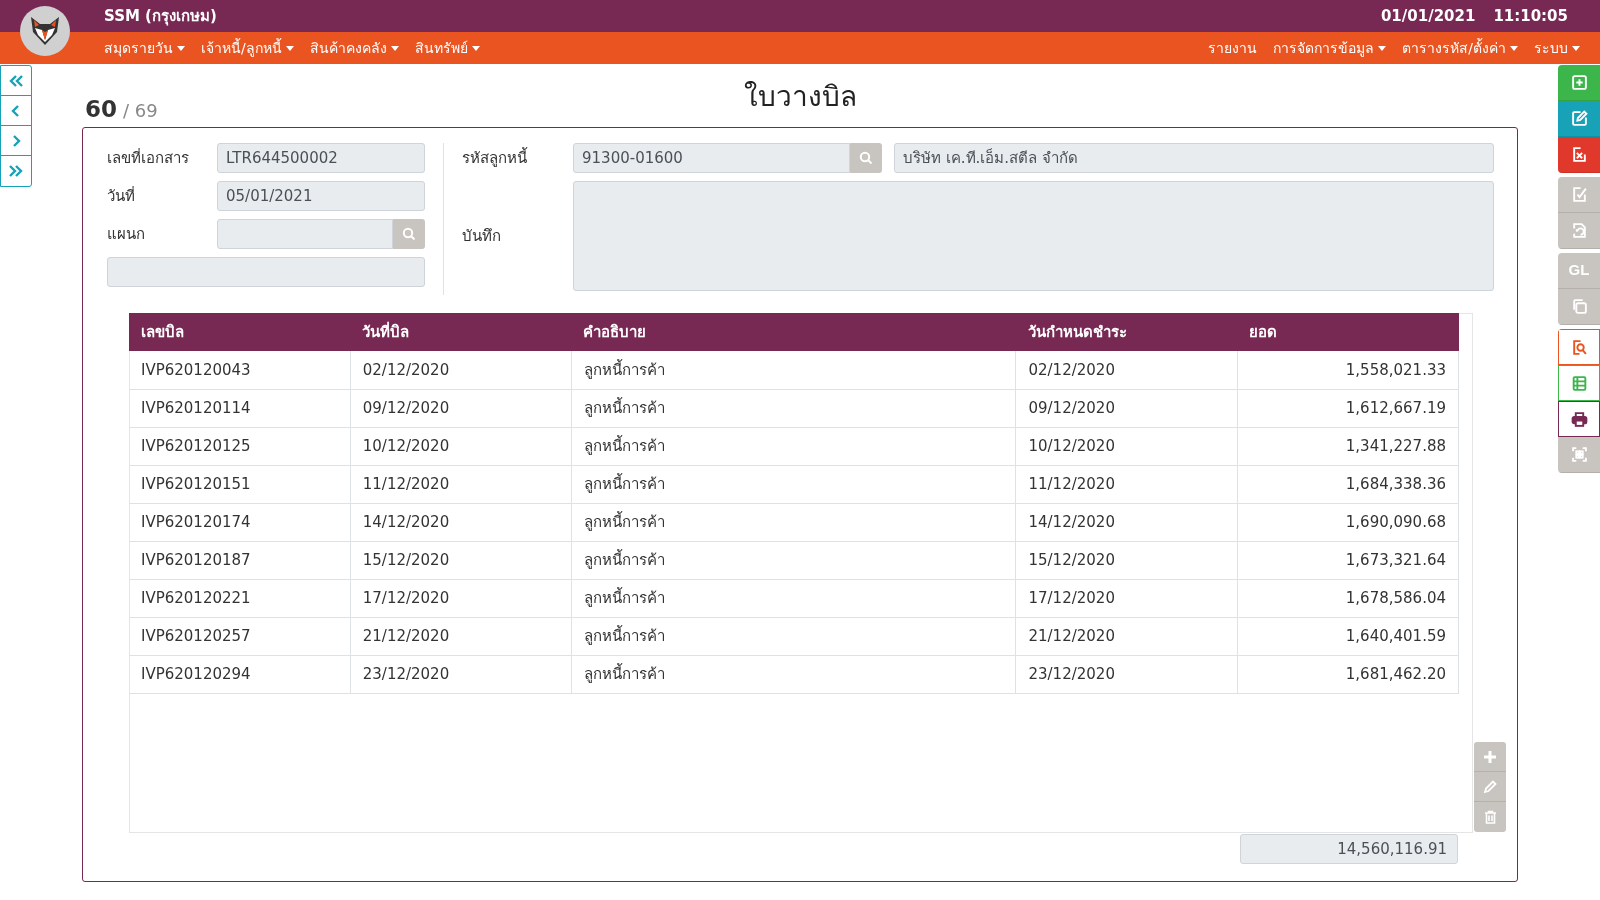  I want to click on column-header: วันที่บิล, so click(461, 332).